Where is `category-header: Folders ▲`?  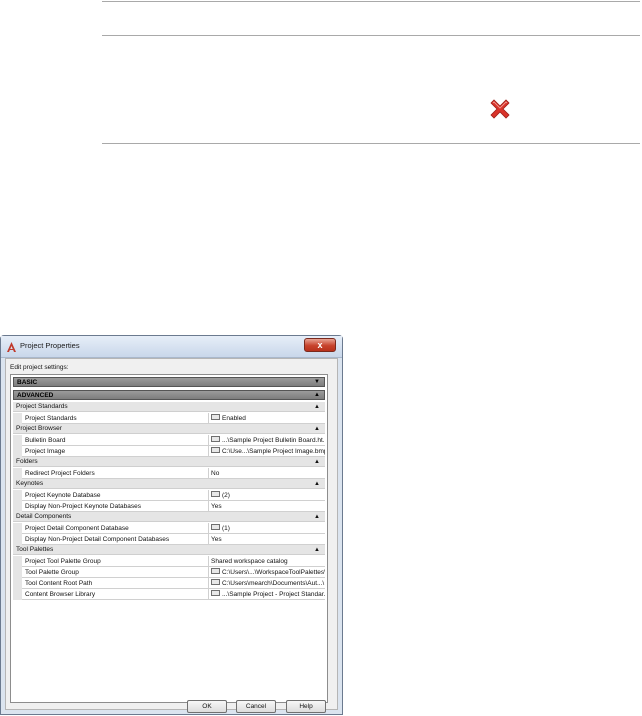
category-header: Folders ▲ is located at coordinates (169, 462).